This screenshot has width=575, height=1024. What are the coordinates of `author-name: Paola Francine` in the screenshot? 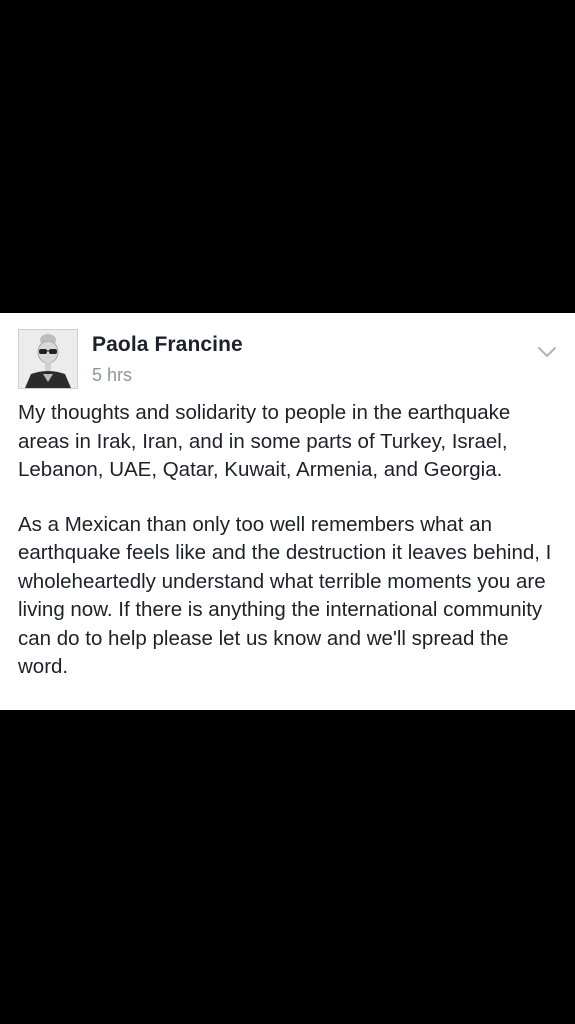 It's located at (167, 345).